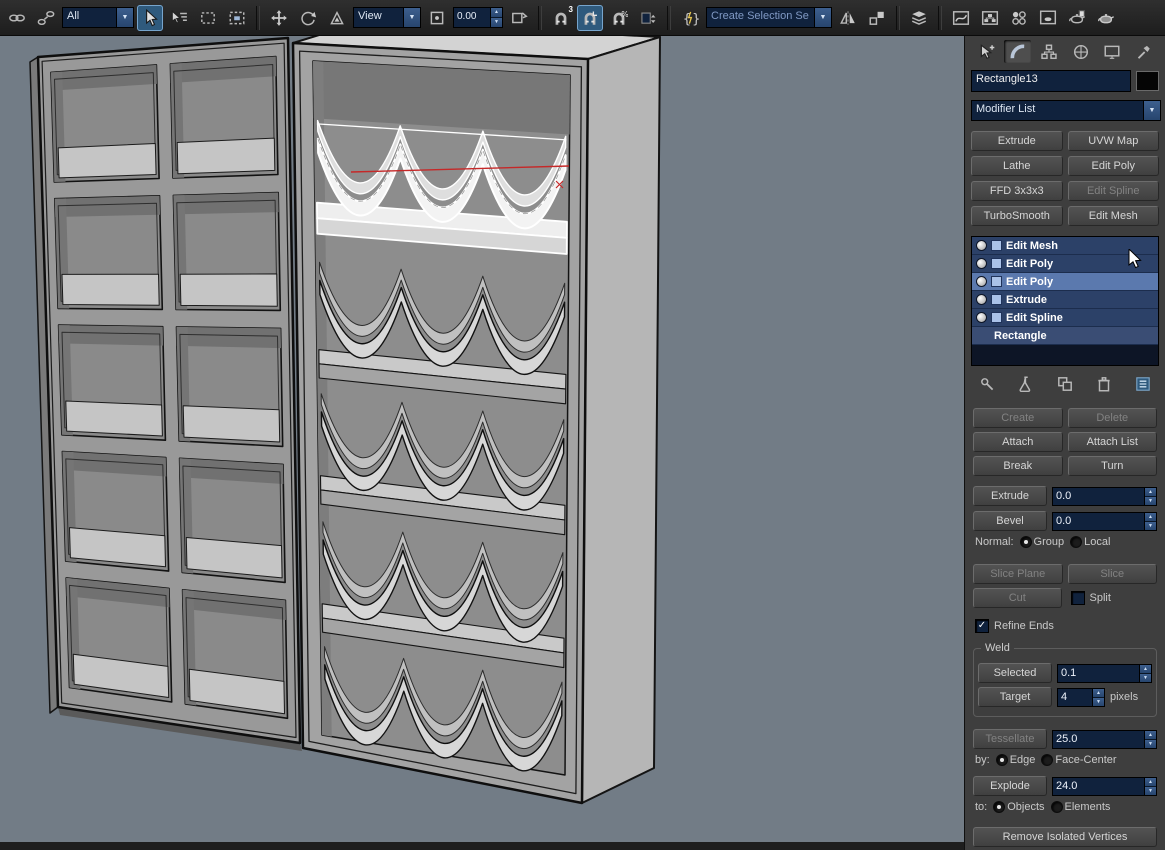 This screenshot has height=850, width=1165. Describe the element at coordinates (1066, 110) in the screenshot. I see `modifier-list-dropdown: Modifier List ▼` at that location.